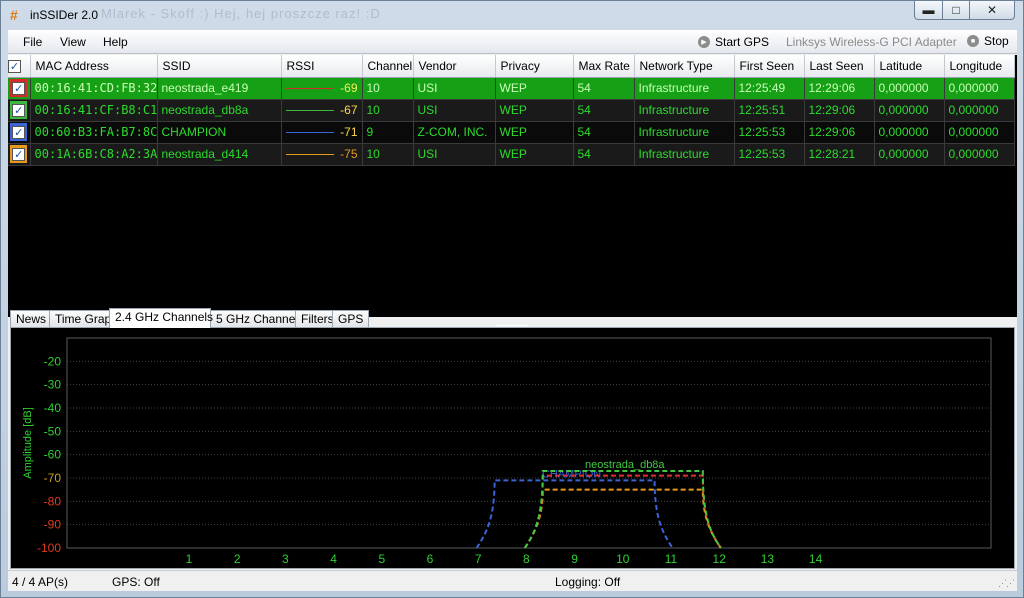  I want to click on column-header: Longitude, so click(979, 66).